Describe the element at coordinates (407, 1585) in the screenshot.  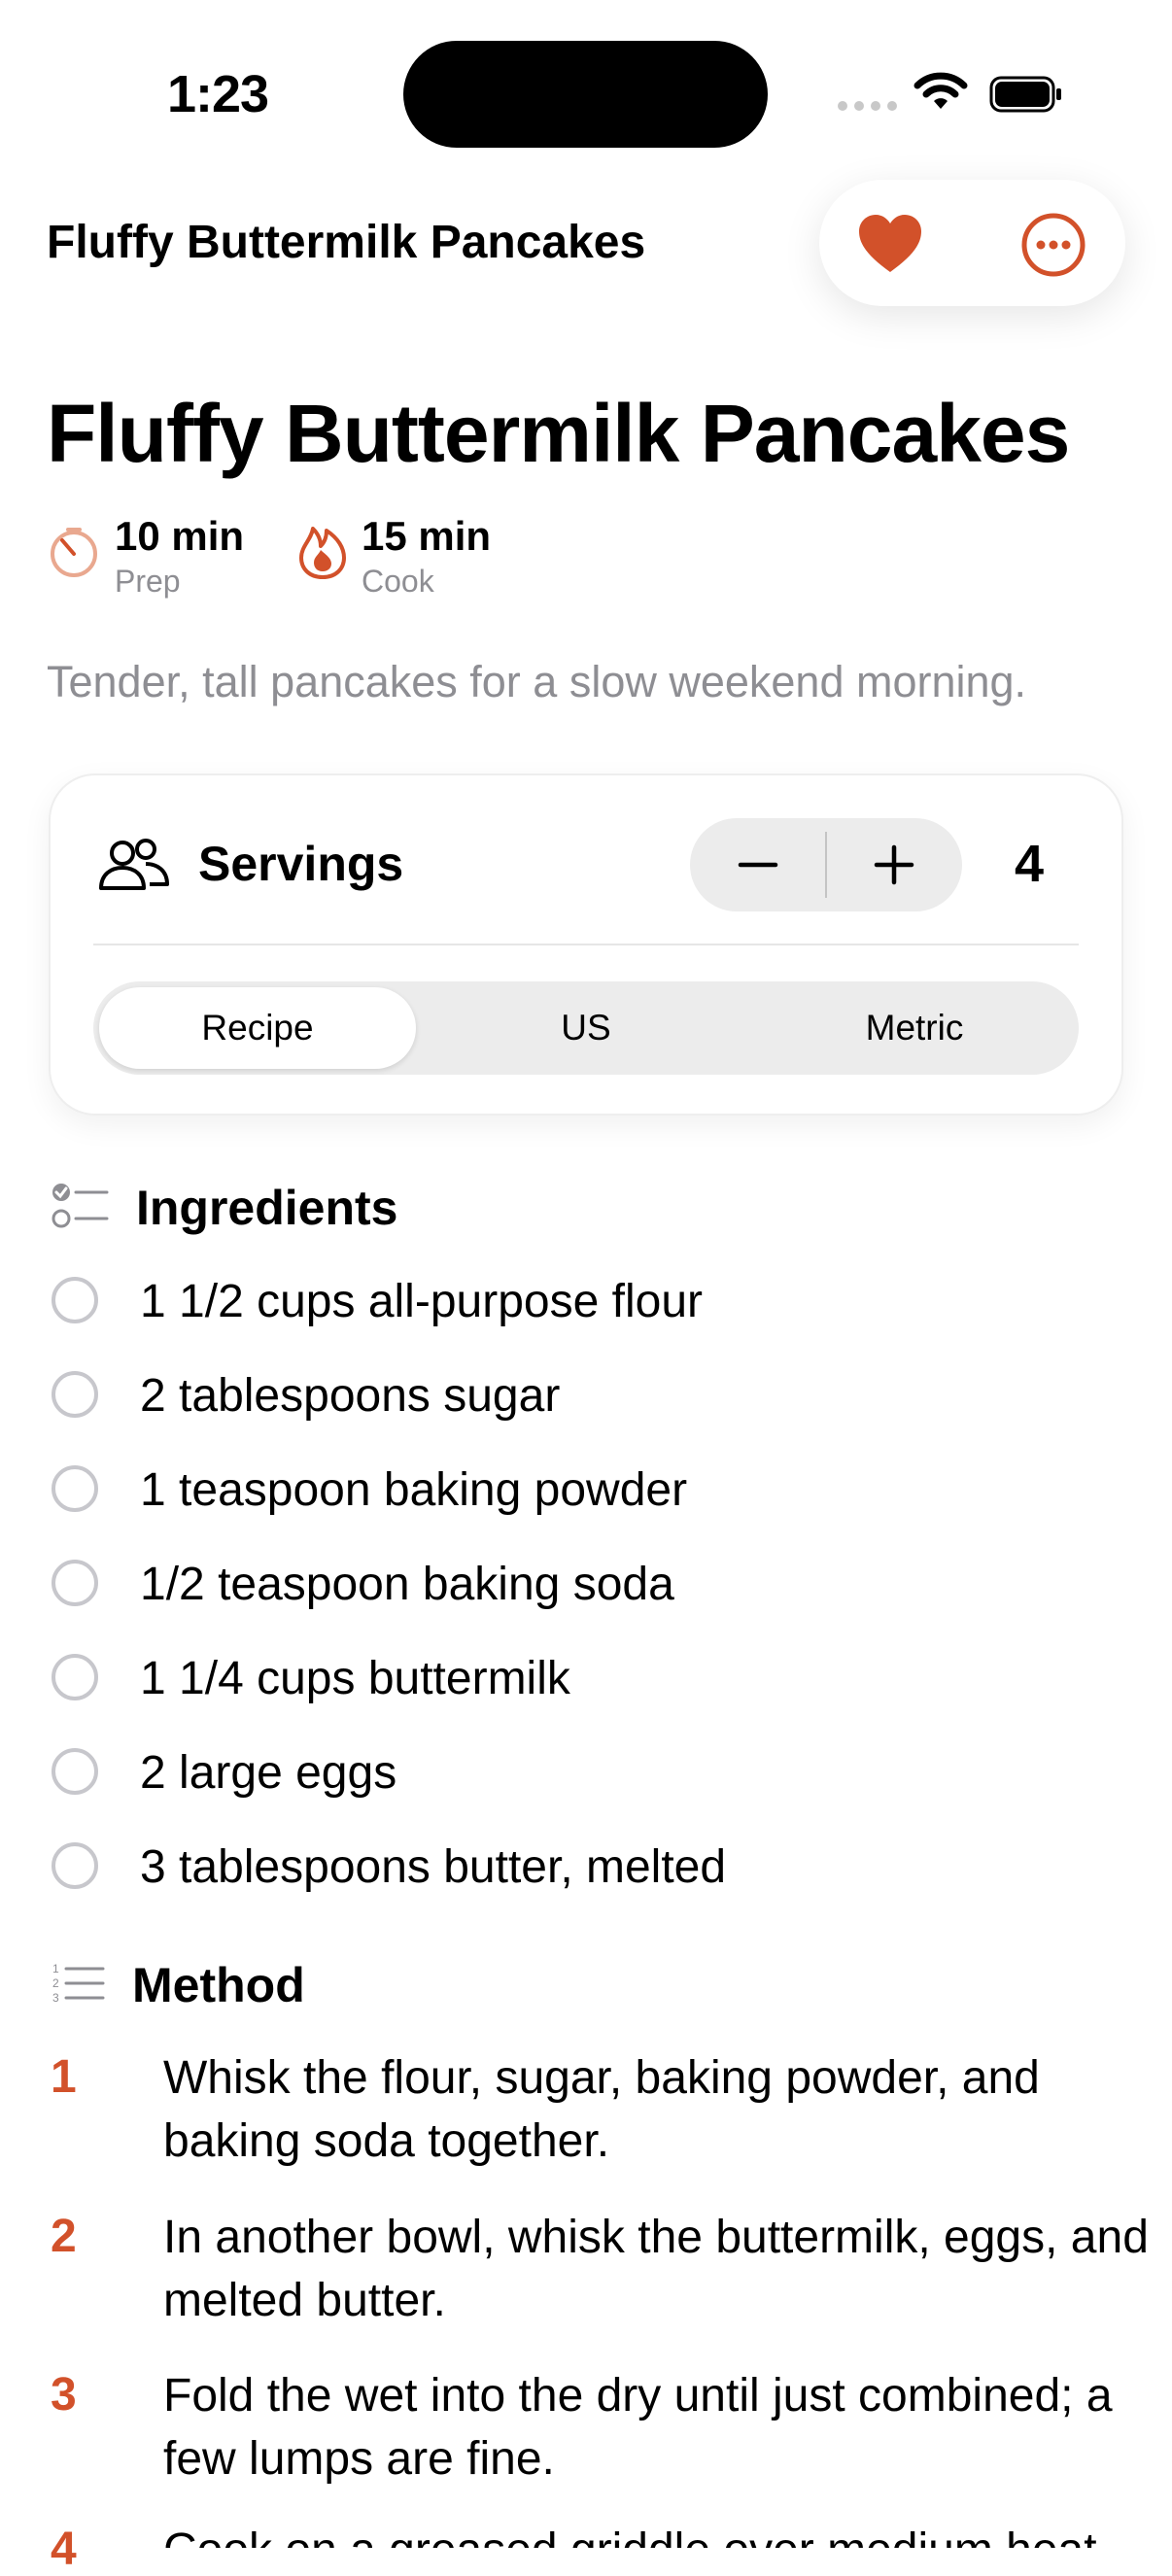
I see `ingredient-item: 1/2 teaspoon baking soda` at that location.